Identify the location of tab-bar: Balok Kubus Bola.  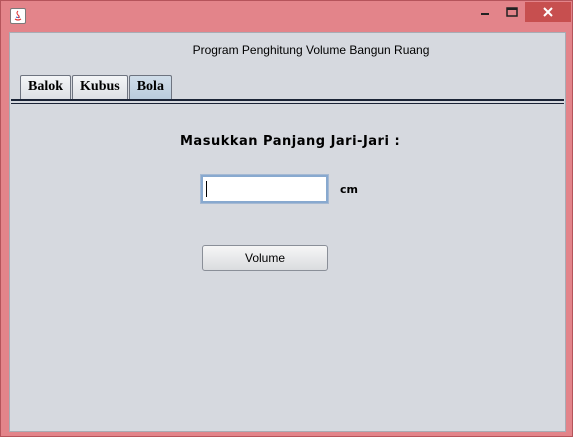
(96, 87).